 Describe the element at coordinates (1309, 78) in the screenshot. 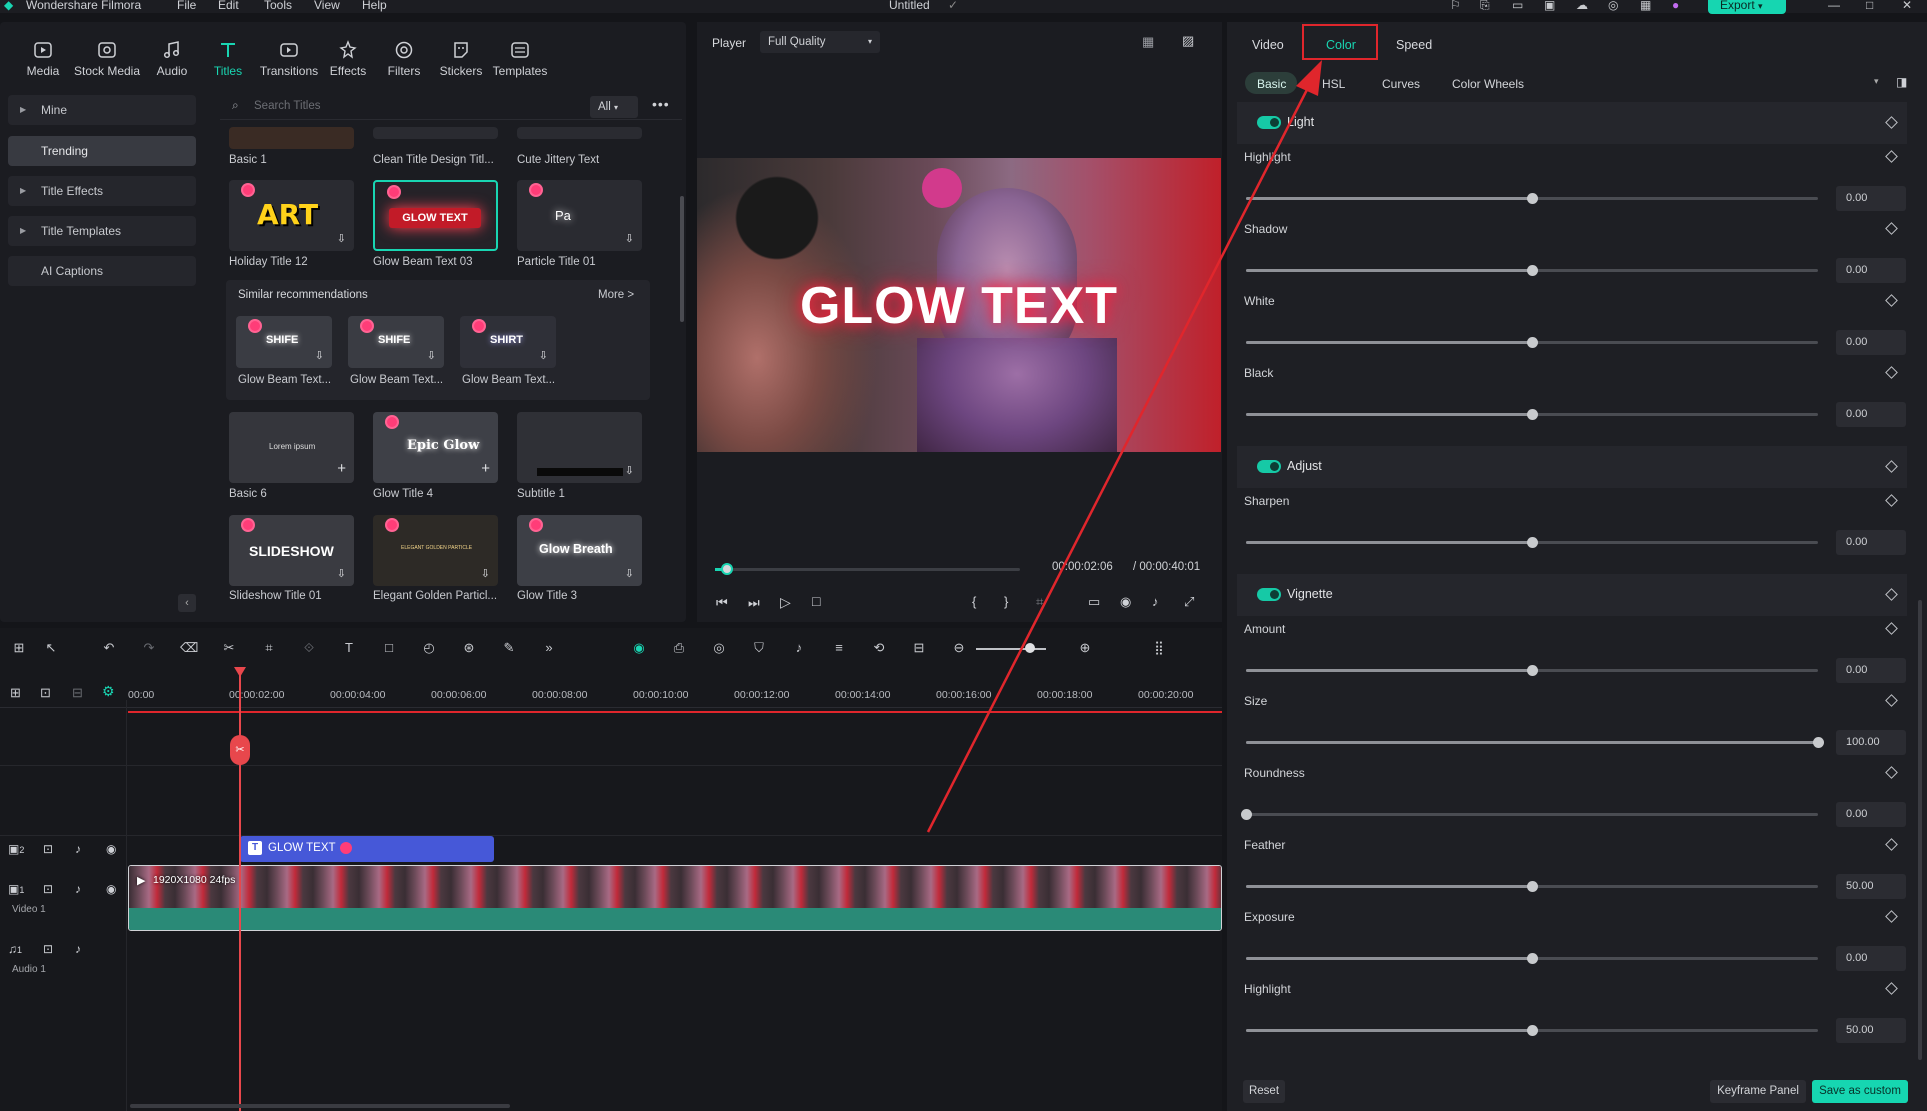

I see `arrow-head` at that location.